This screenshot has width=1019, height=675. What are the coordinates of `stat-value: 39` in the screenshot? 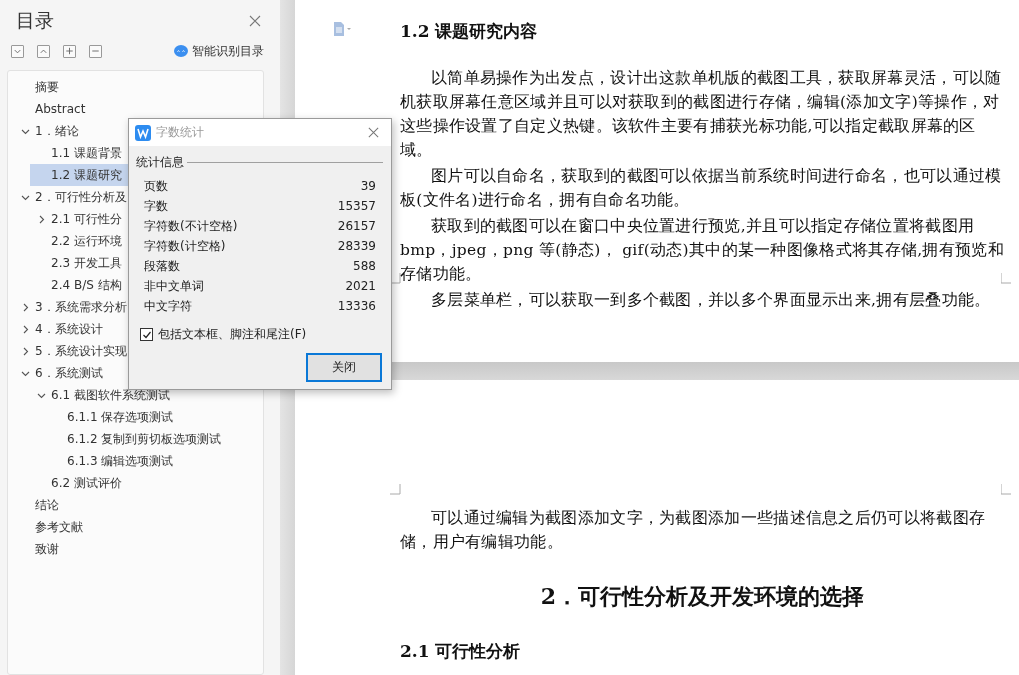 It's located at (368, 186).